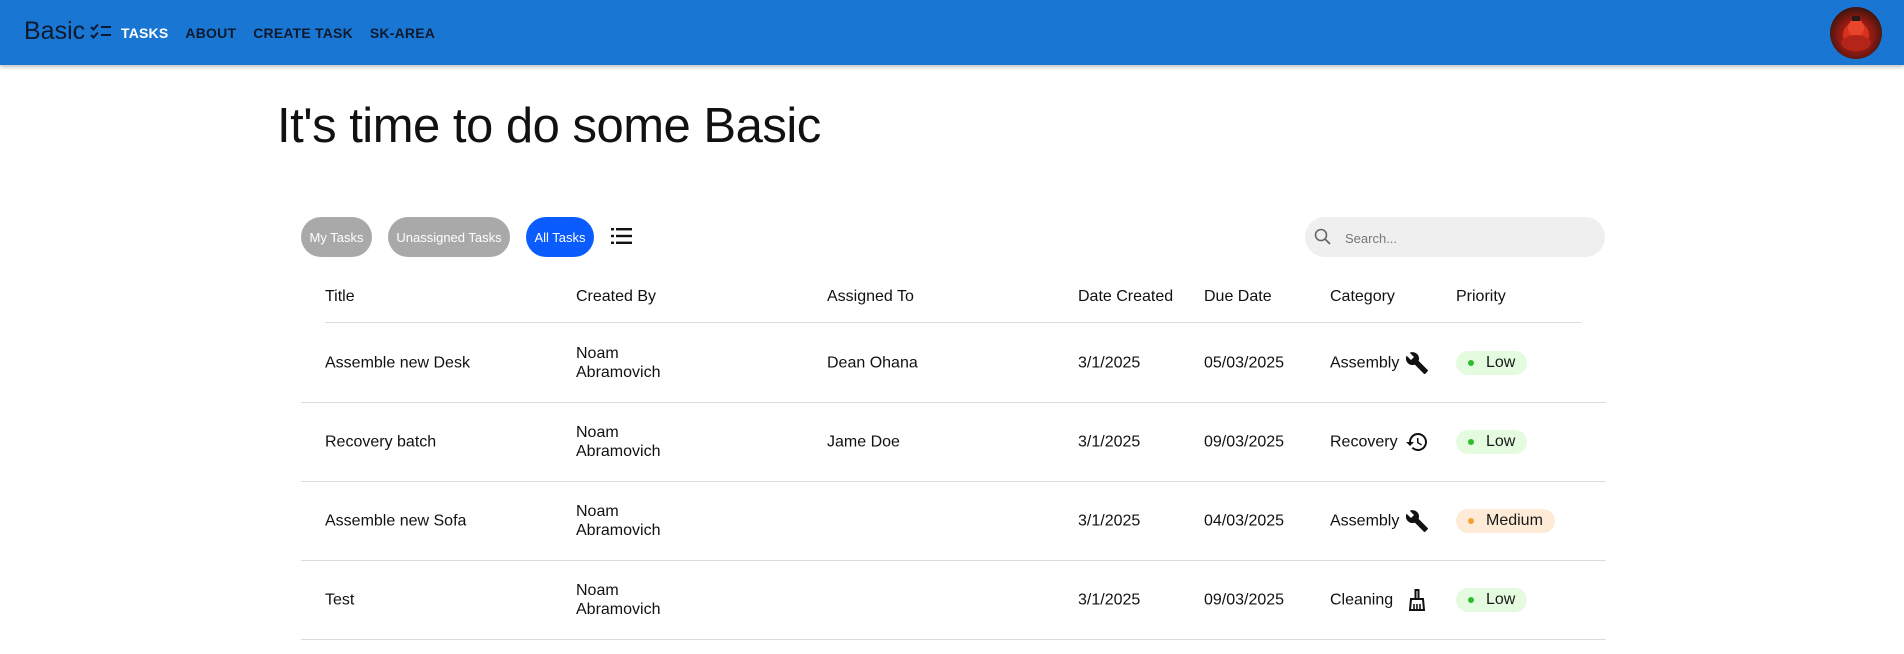 This screenshot has height=654, width=1904. I want to click on task-title: Assemble new Sofa, so click(396, 521).